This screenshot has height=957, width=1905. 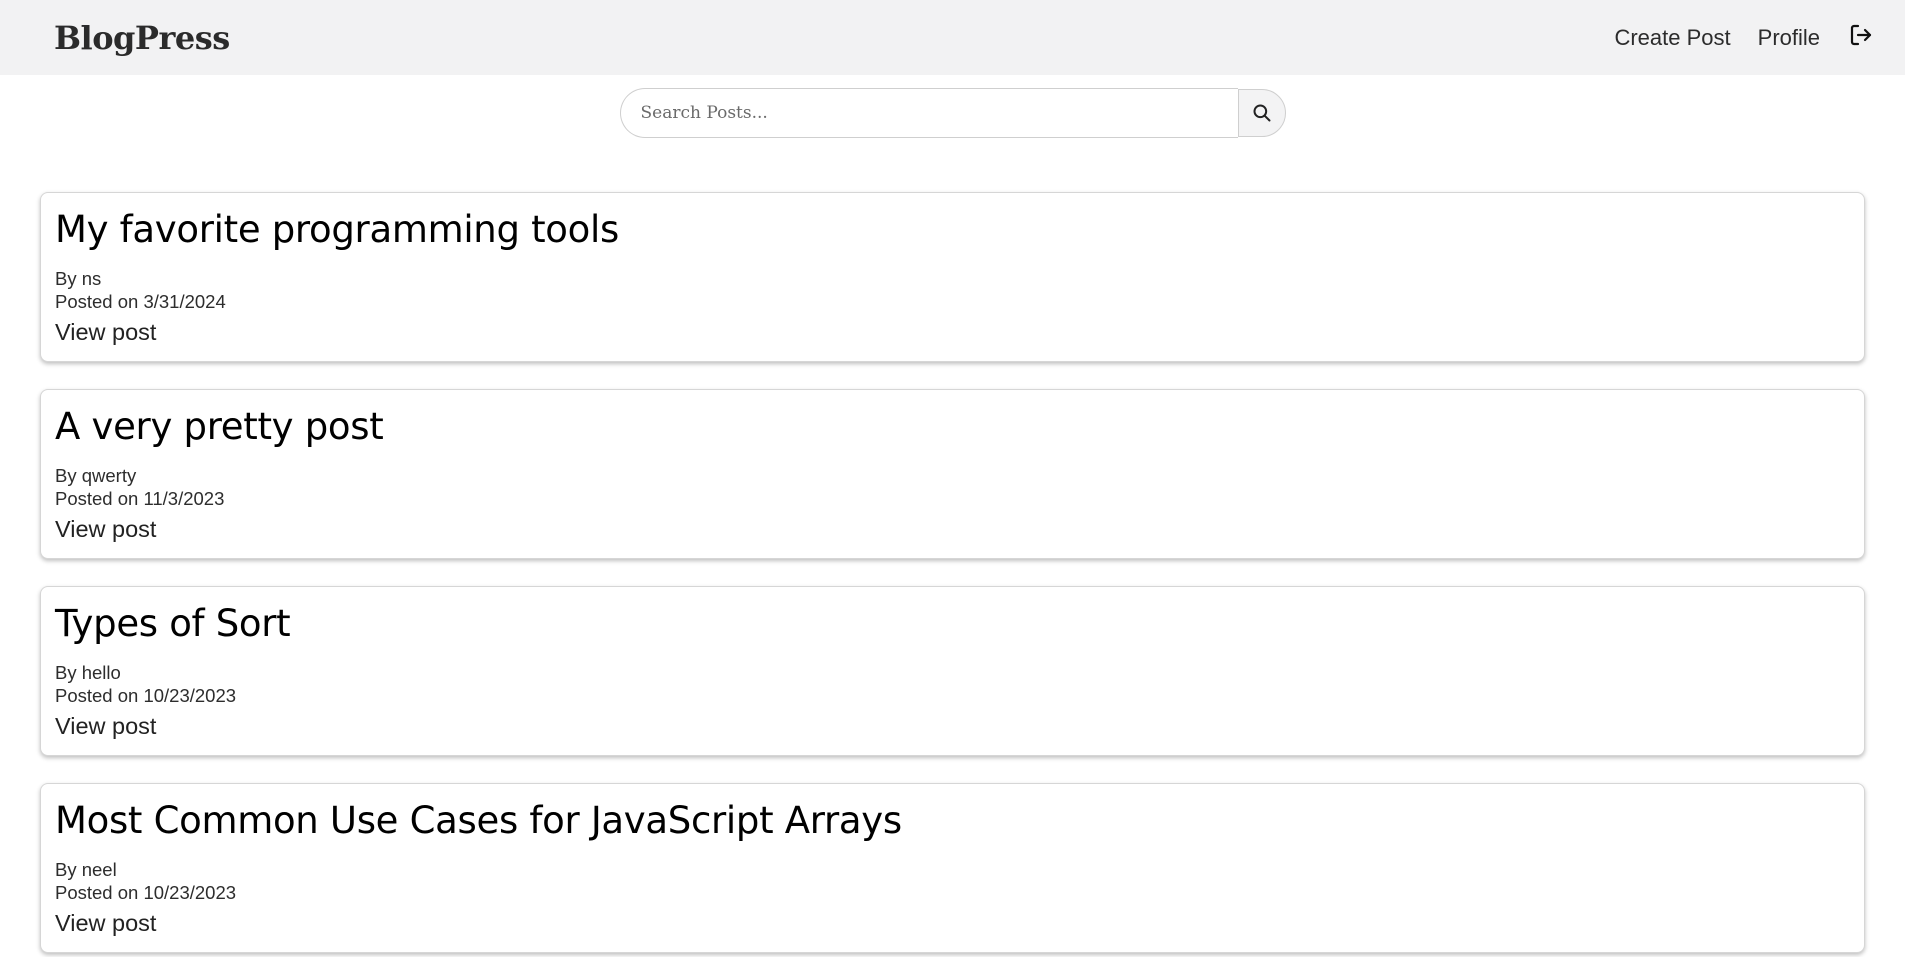 I want to click on post-date: Posted on 11/3/2023, so click(x=140, y=498).